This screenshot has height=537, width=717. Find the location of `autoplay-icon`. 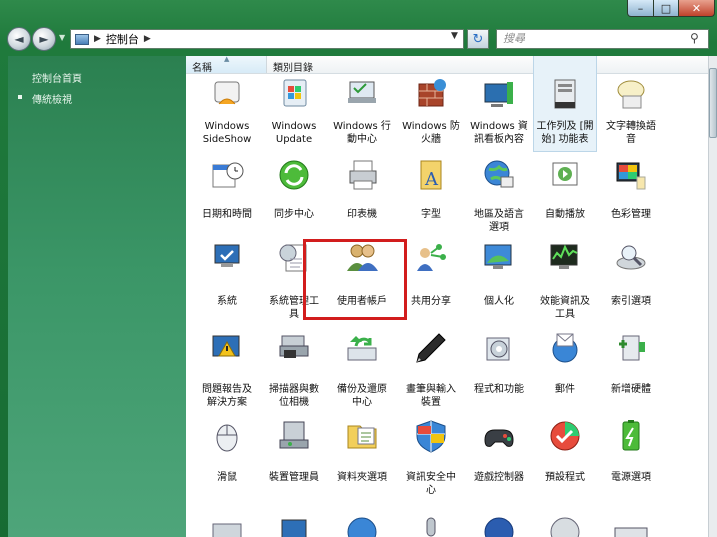

autoplay-icon is located at coordinates (565, 175).